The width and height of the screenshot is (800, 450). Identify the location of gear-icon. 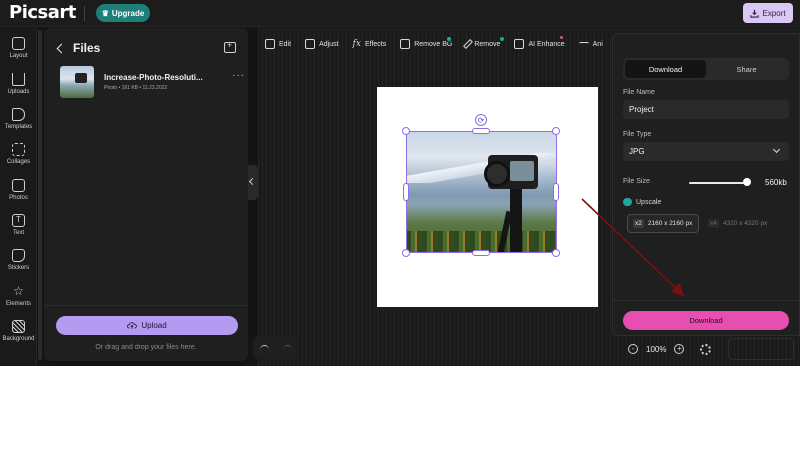
(706, 349).